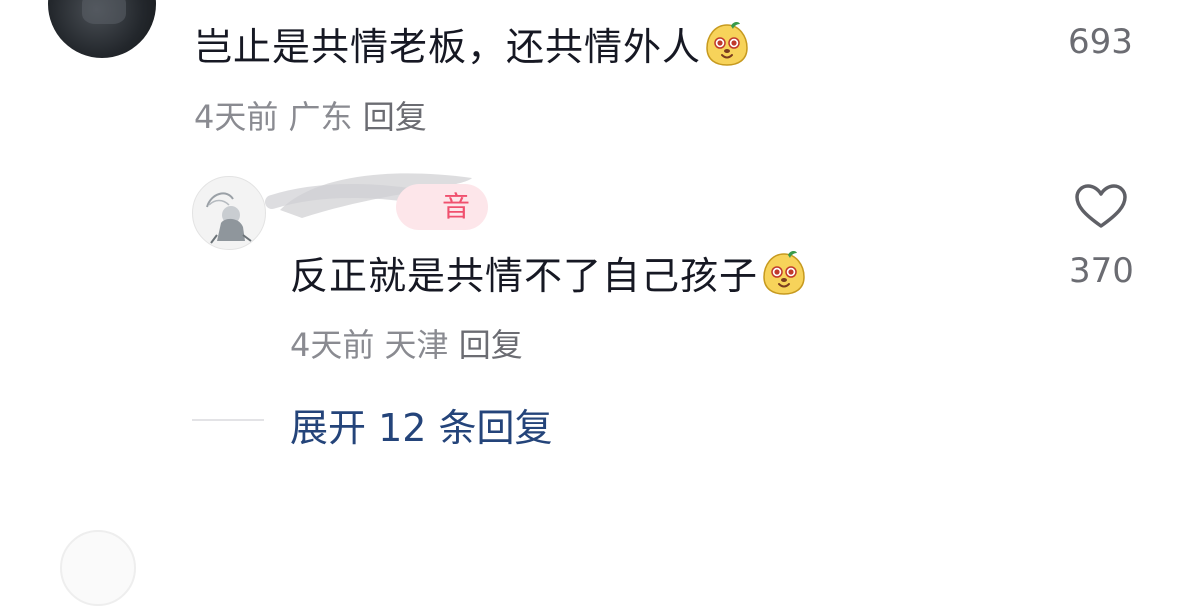 This screenshot has height=606, width=1179. I want to click on comment-body: 岂止是共情老板，还共情外人, so click(448, 47).